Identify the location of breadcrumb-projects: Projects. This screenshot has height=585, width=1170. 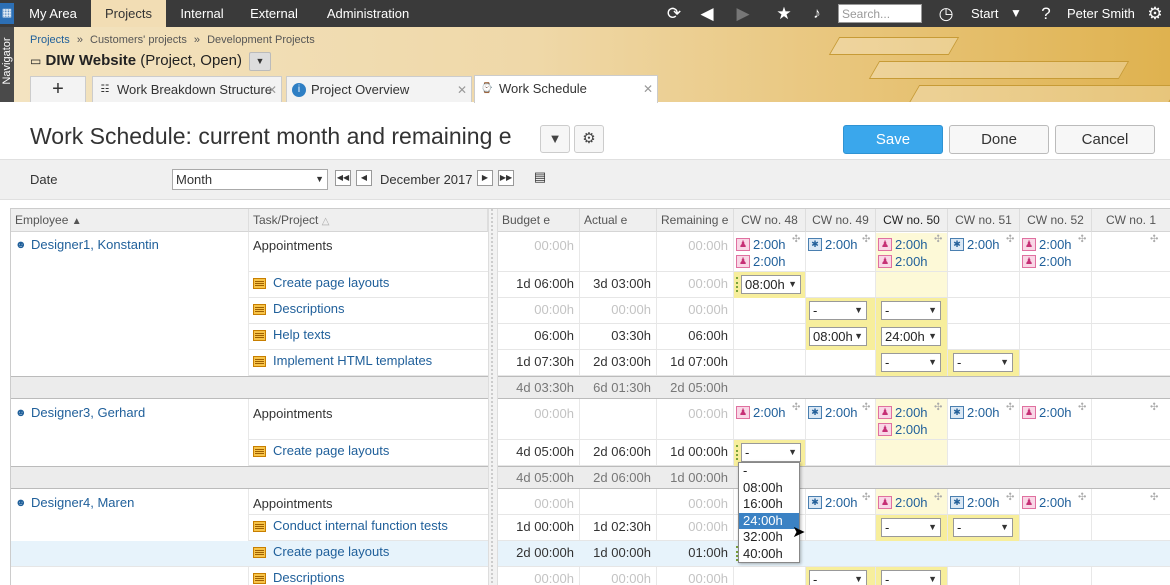
(50, 40).